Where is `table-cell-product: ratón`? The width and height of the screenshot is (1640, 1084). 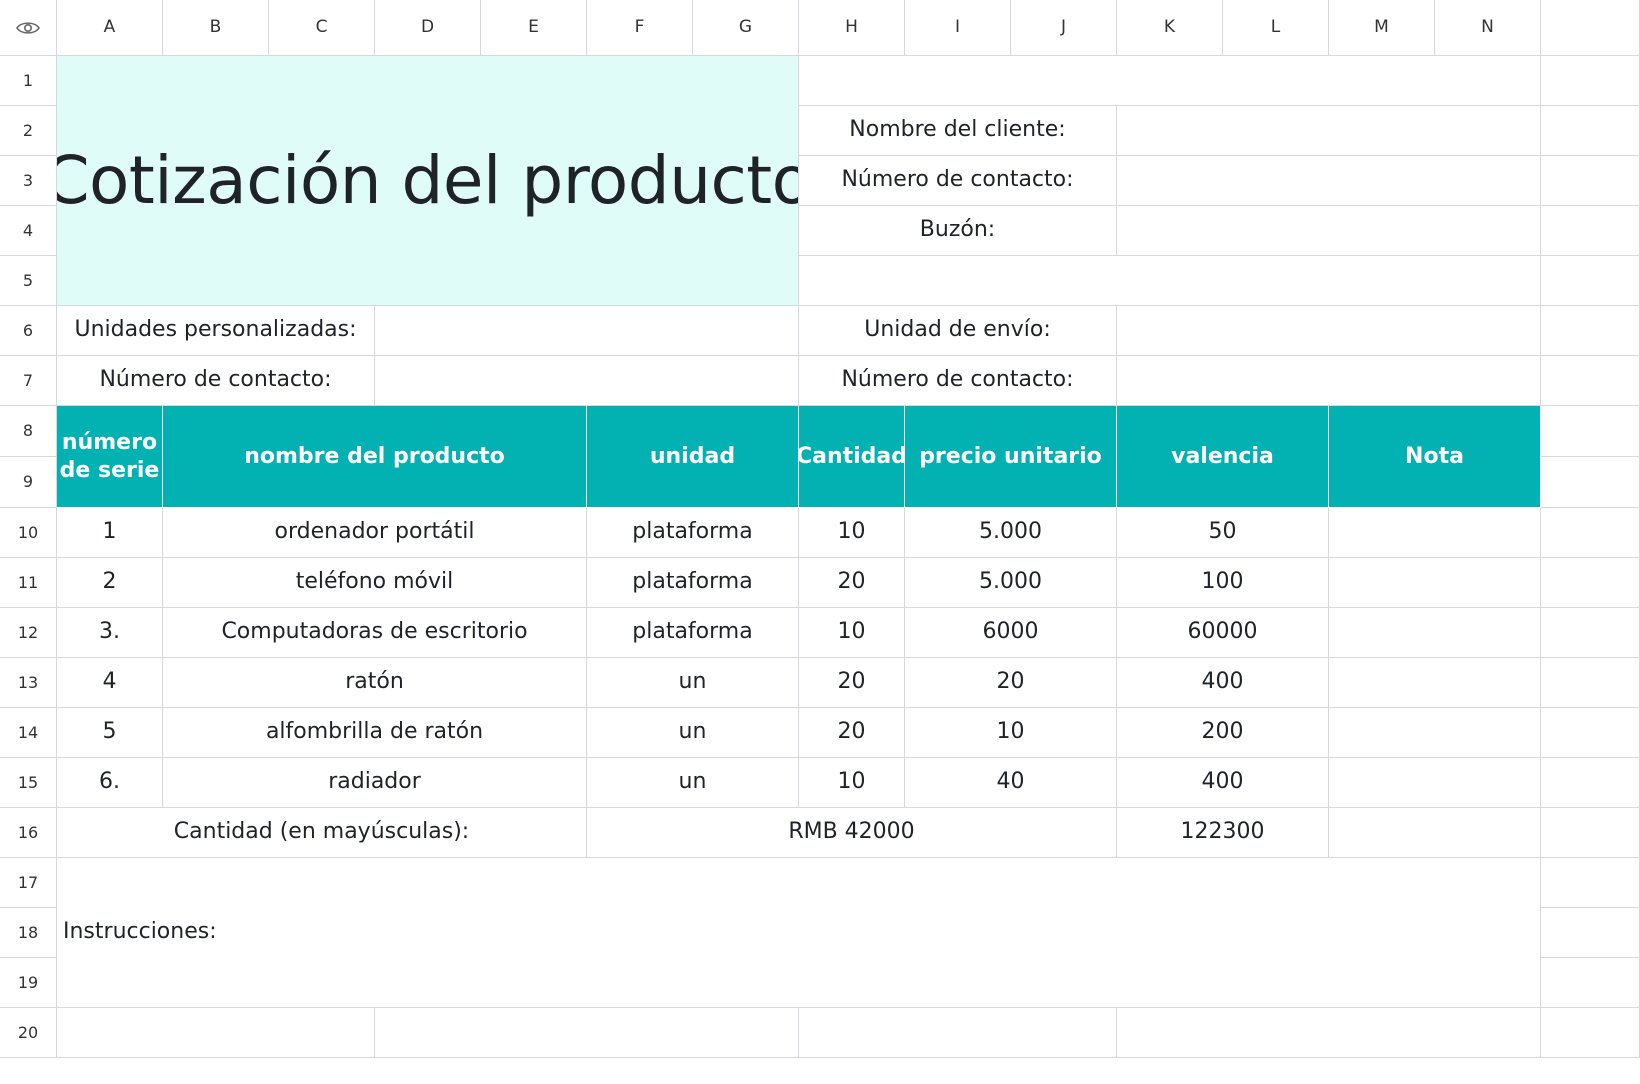 table-cell-product: ratón is located at coordinates (375, 683).